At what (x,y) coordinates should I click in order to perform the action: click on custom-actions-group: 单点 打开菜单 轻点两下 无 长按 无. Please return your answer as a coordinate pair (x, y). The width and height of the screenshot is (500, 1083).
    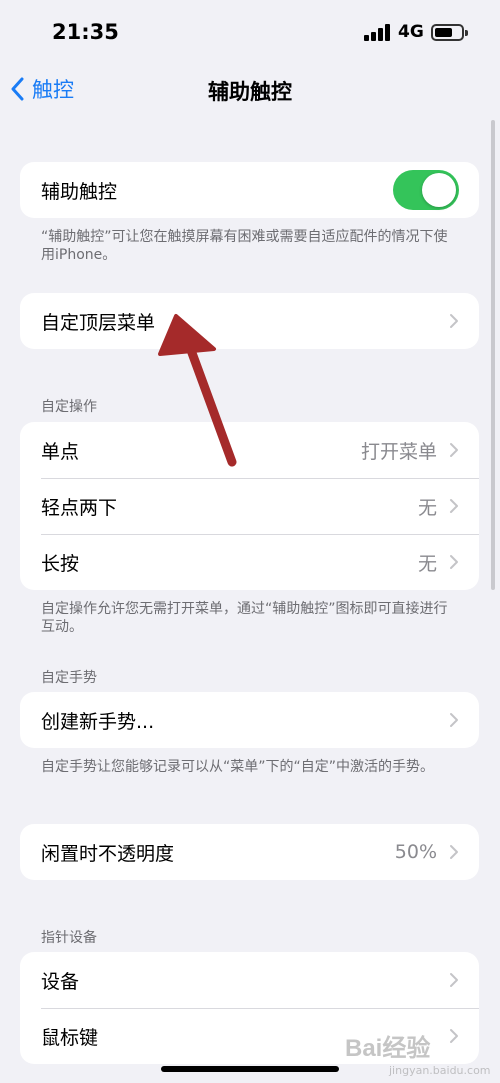
    Looking at the image, I should click on (249, 506).